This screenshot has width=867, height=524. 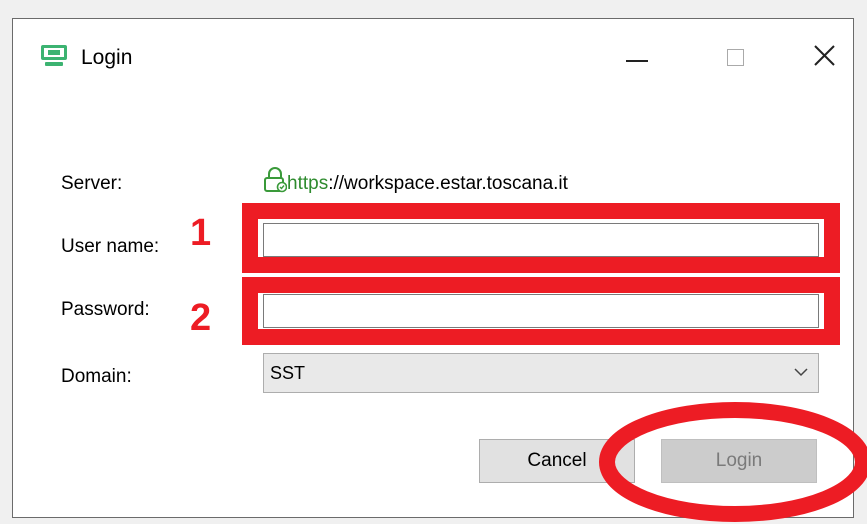 What do you see at coordinates (92, 183) in the screenshot?
I see `server-label: Server:` at bounding box center [92, 183].